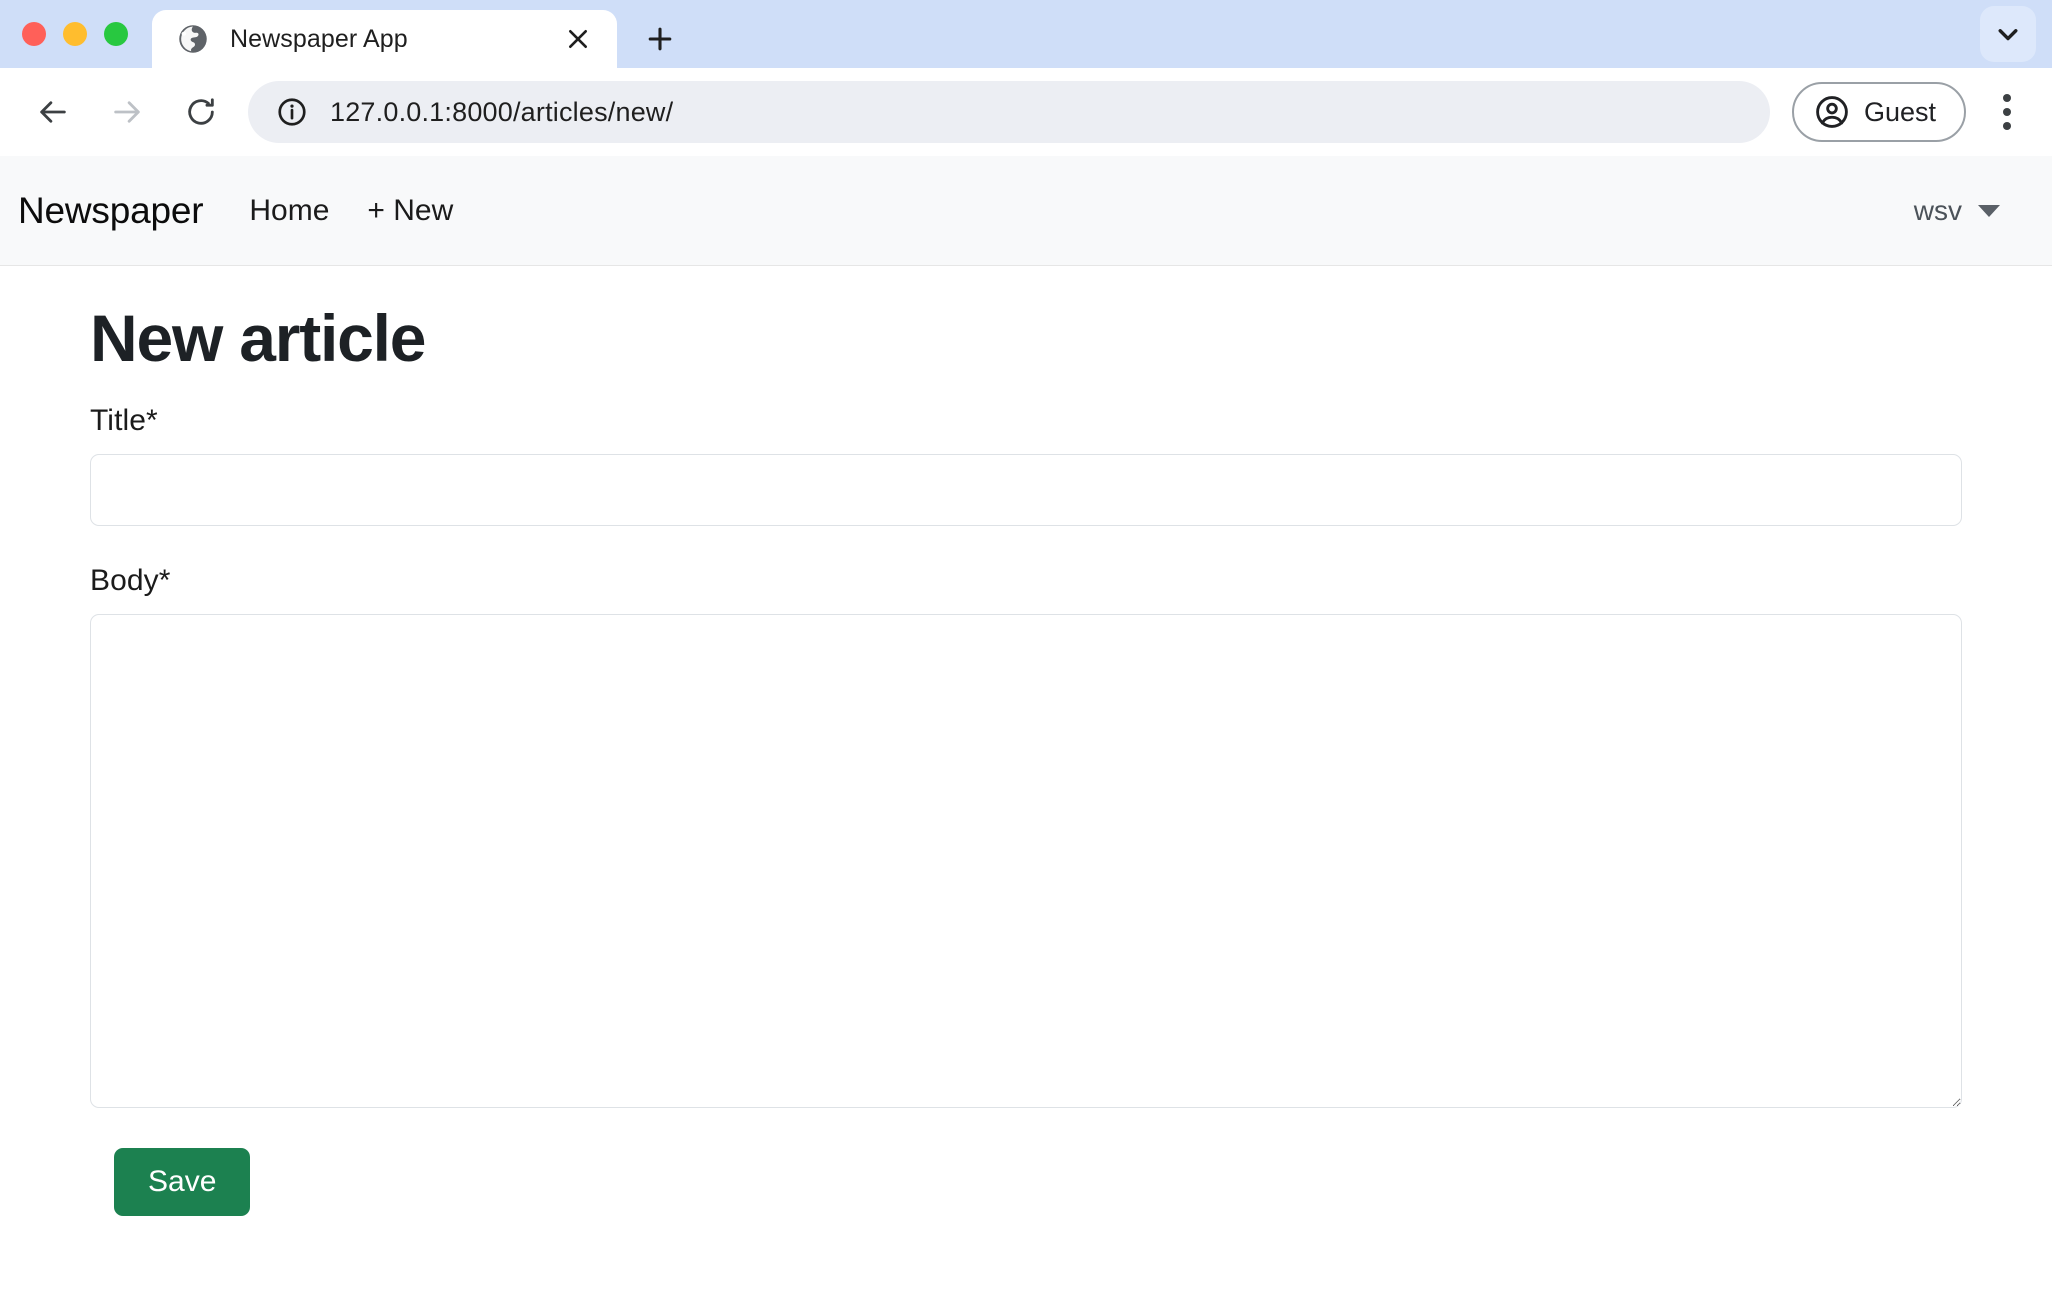 Image resolution: width=2052 pixels, height=1316 pixels. I want to click on url-text: 127.0.0.1:8000/articles/new/, so click(502, 111).